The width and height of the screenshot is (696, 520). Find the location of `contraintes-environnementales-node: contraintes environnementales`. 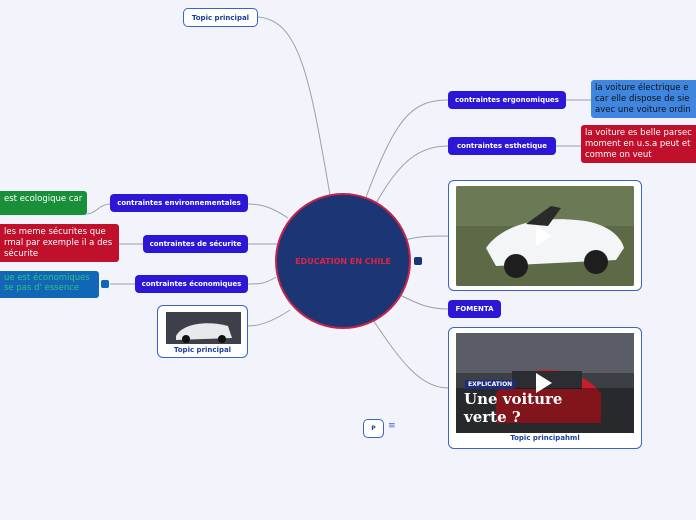

contraintes-environnementales-node: contraintes environnementales is located at coordinates (179, 203).